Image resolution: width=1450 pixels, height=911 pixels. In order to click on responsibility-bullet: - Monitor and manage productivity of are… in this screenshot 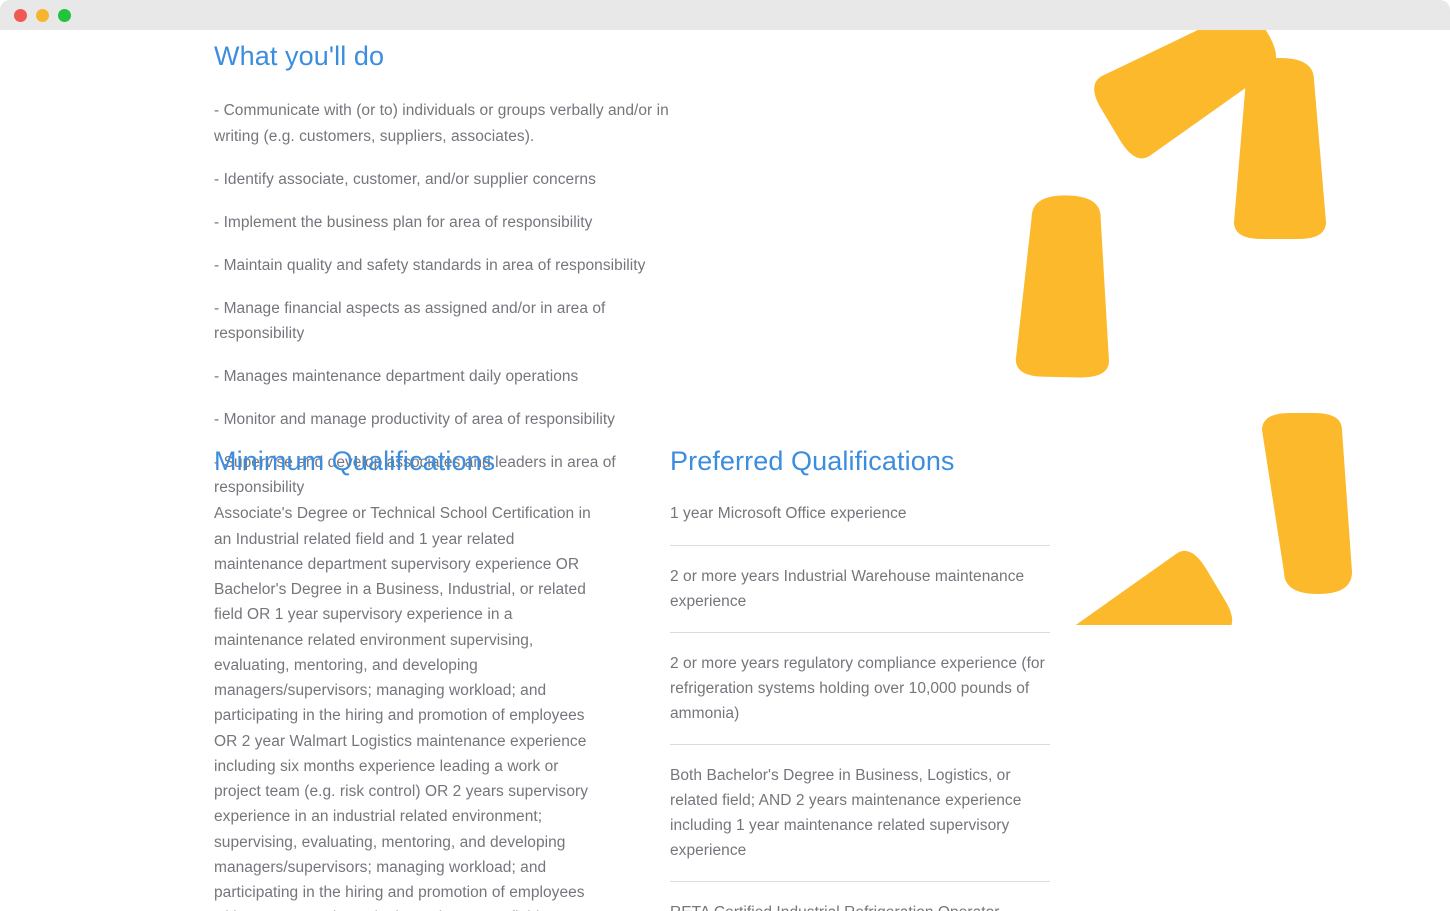, I will do `click(414, 420)`.